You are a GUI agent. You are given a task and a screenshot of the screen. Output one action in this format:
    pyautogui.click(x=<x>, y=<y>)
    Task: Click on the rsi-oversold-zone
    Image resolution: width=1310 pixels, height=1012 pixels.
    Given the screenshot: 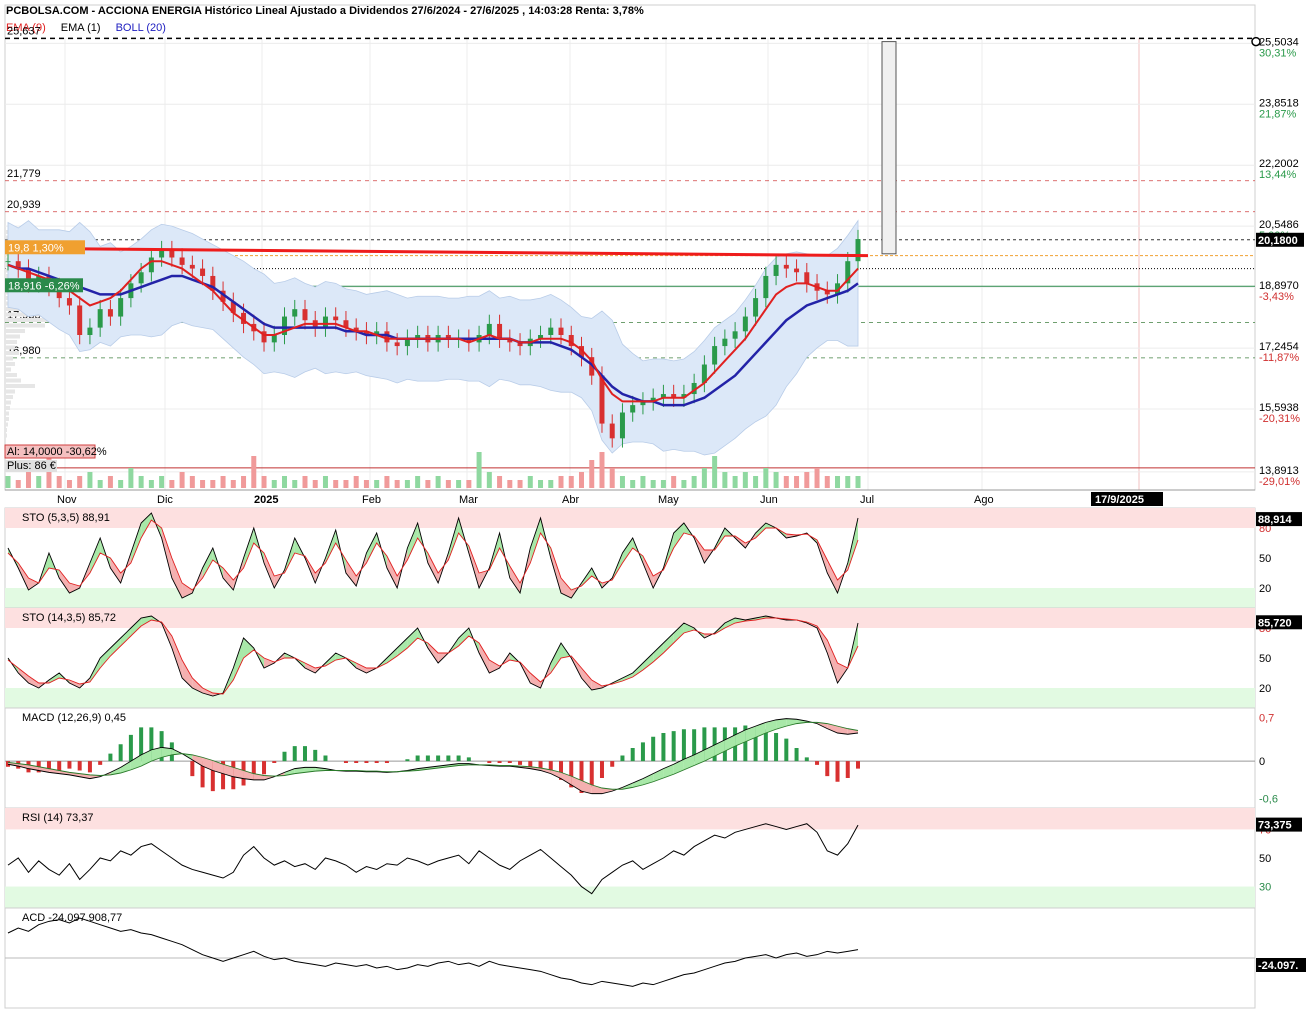 What is the action you would take?
    pyautogui.click(x=630, y=897)
    